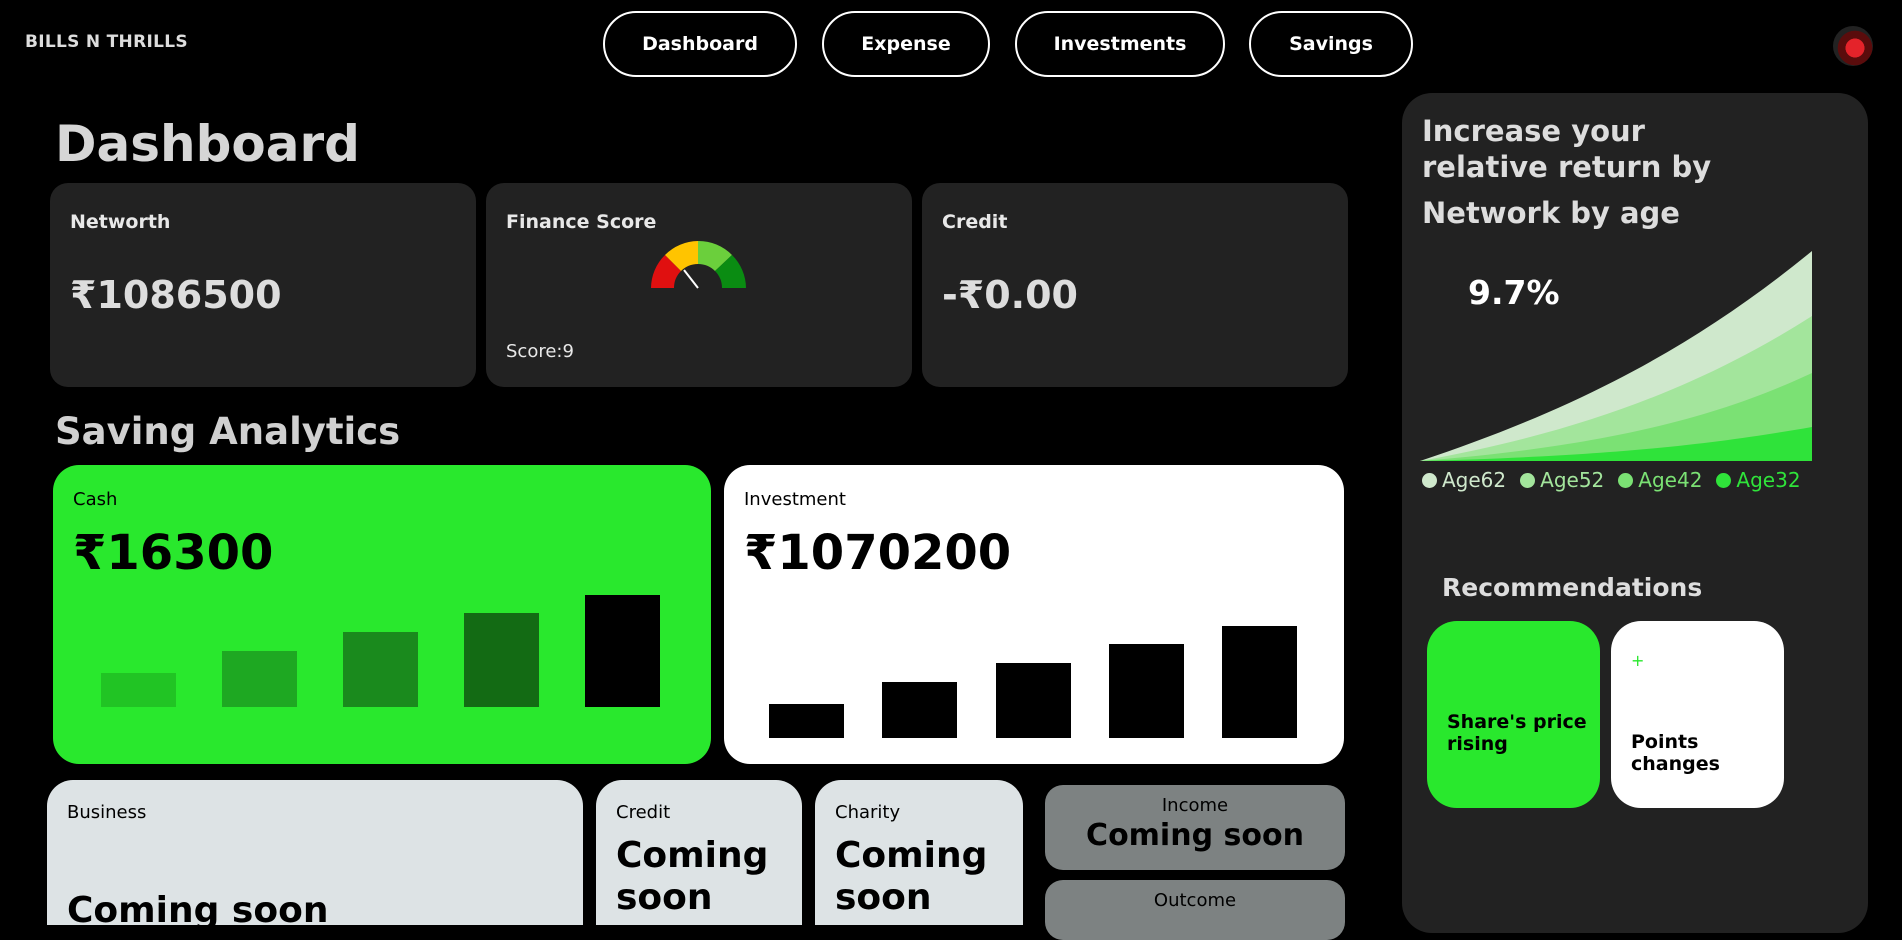  Describe the element at coordinates (228, 431) in the screenshot. I see `saving-analytics-title: Saving Analytics` at that location.